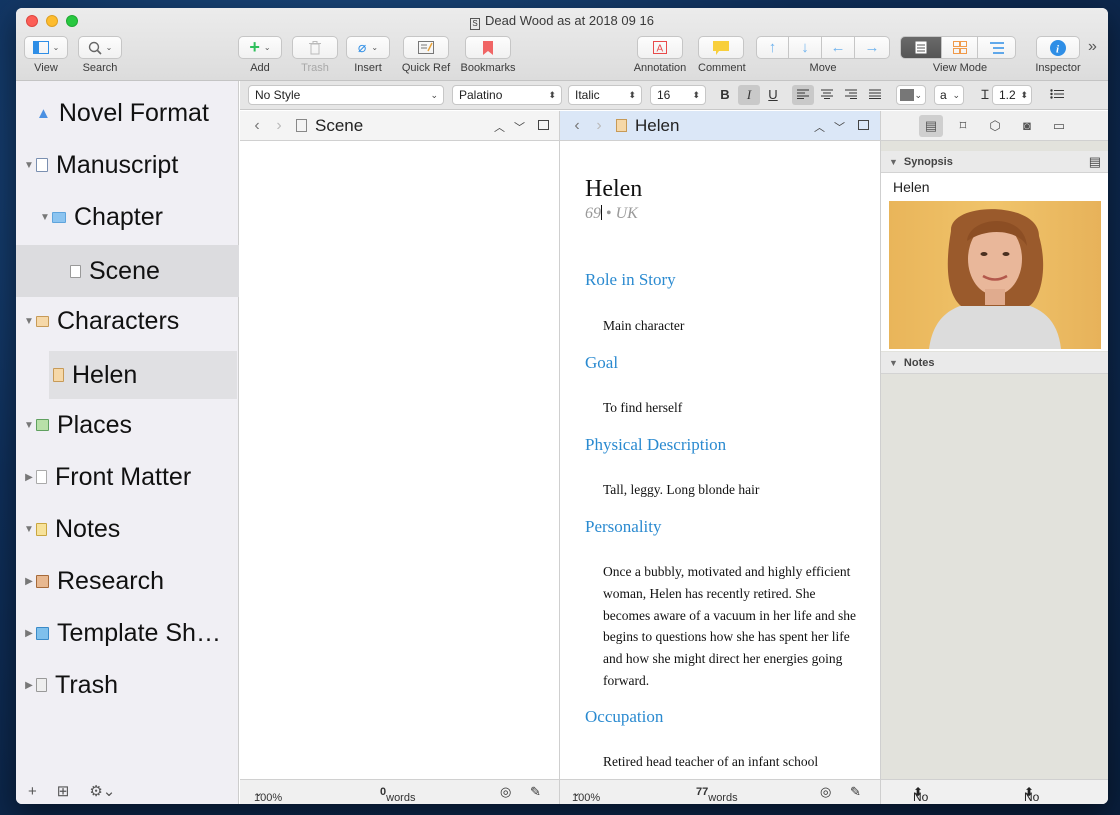 The image size is (1120, 815). I want to click on insert-button: ⌀ ⌄, so click(368, 47).